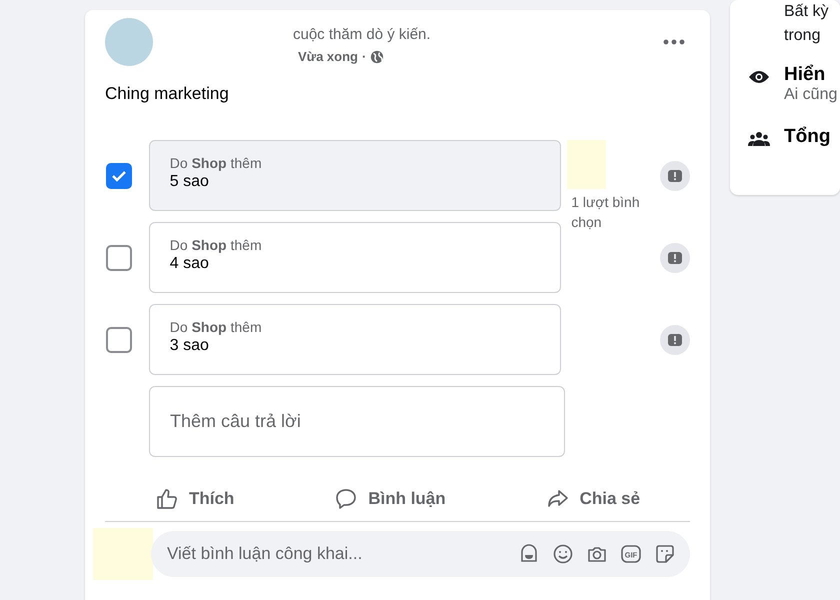  I want to click on info-title: Hiển, so click(805, 75).